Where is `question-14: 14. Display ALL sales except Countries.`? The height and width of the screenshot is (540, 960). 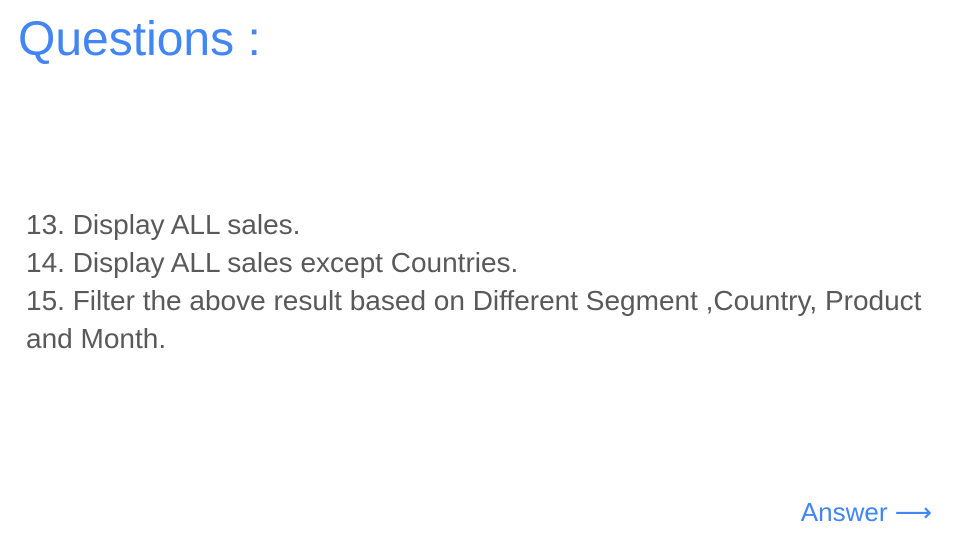 question-14: 14. Display ALL sales except Countries. is located at coordinates (272, 262).